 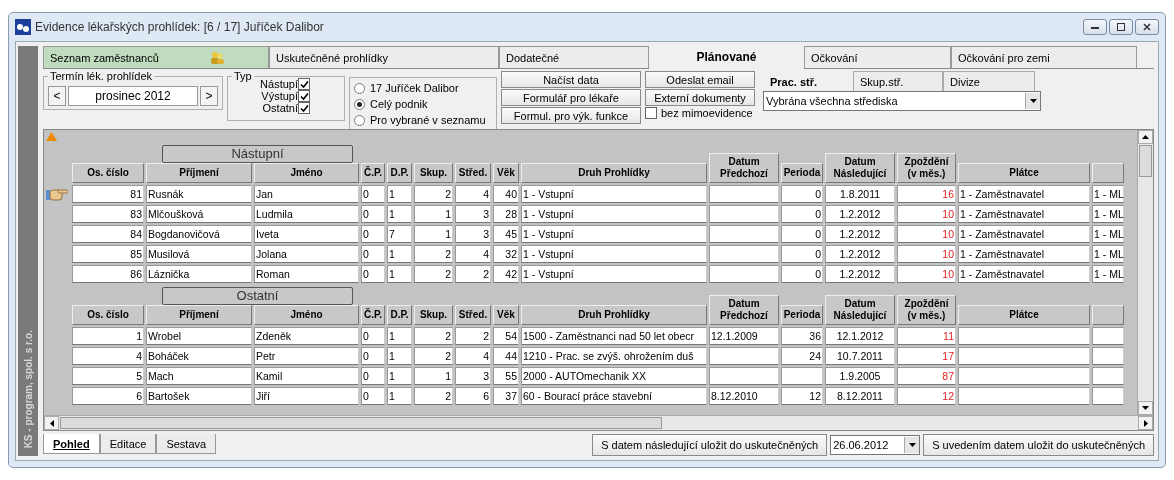 I want to click on action-button: Formul. pro výk. funkce, so click(x=571, y=115).